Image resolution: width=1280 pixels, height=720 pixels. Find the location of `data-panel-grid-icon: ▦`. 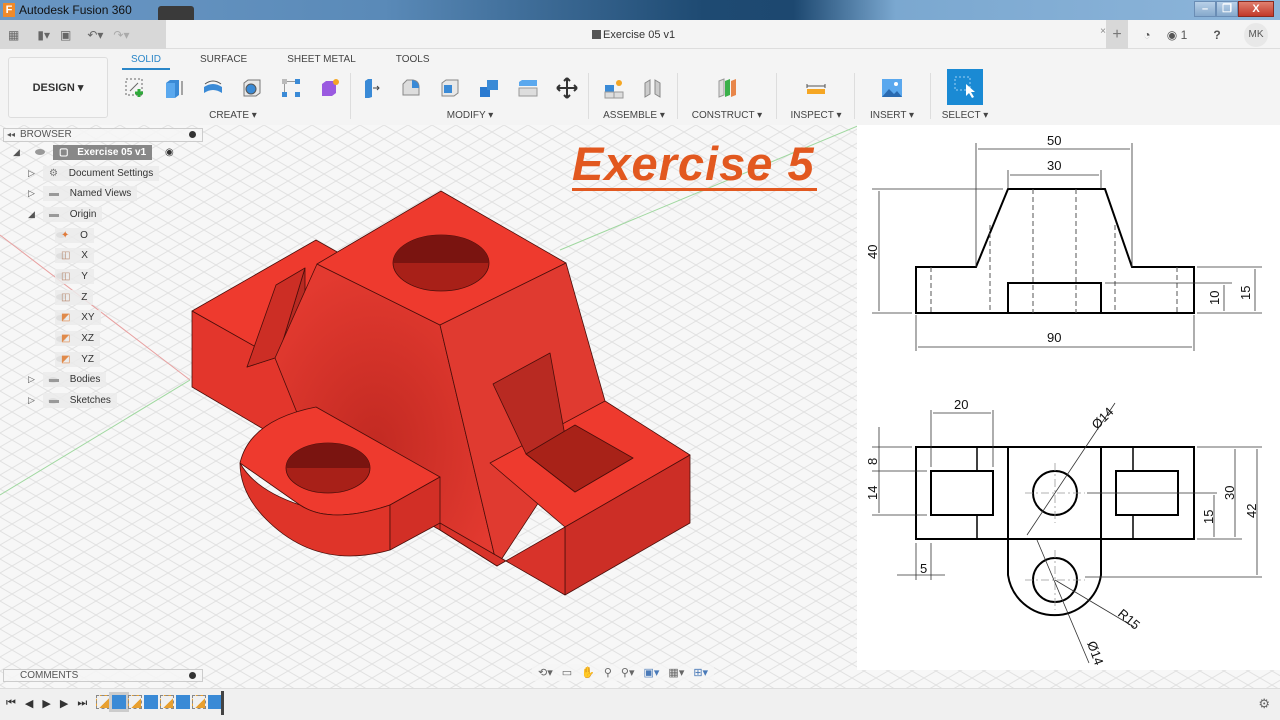

data-panel-grid-icon: ▦ is located at coordinates (13, 35).